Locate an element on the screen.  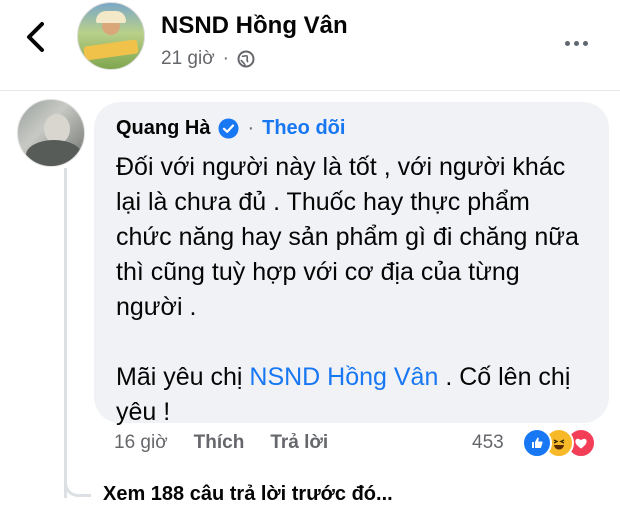
more-options-icon is located at coordinates (585, 39).